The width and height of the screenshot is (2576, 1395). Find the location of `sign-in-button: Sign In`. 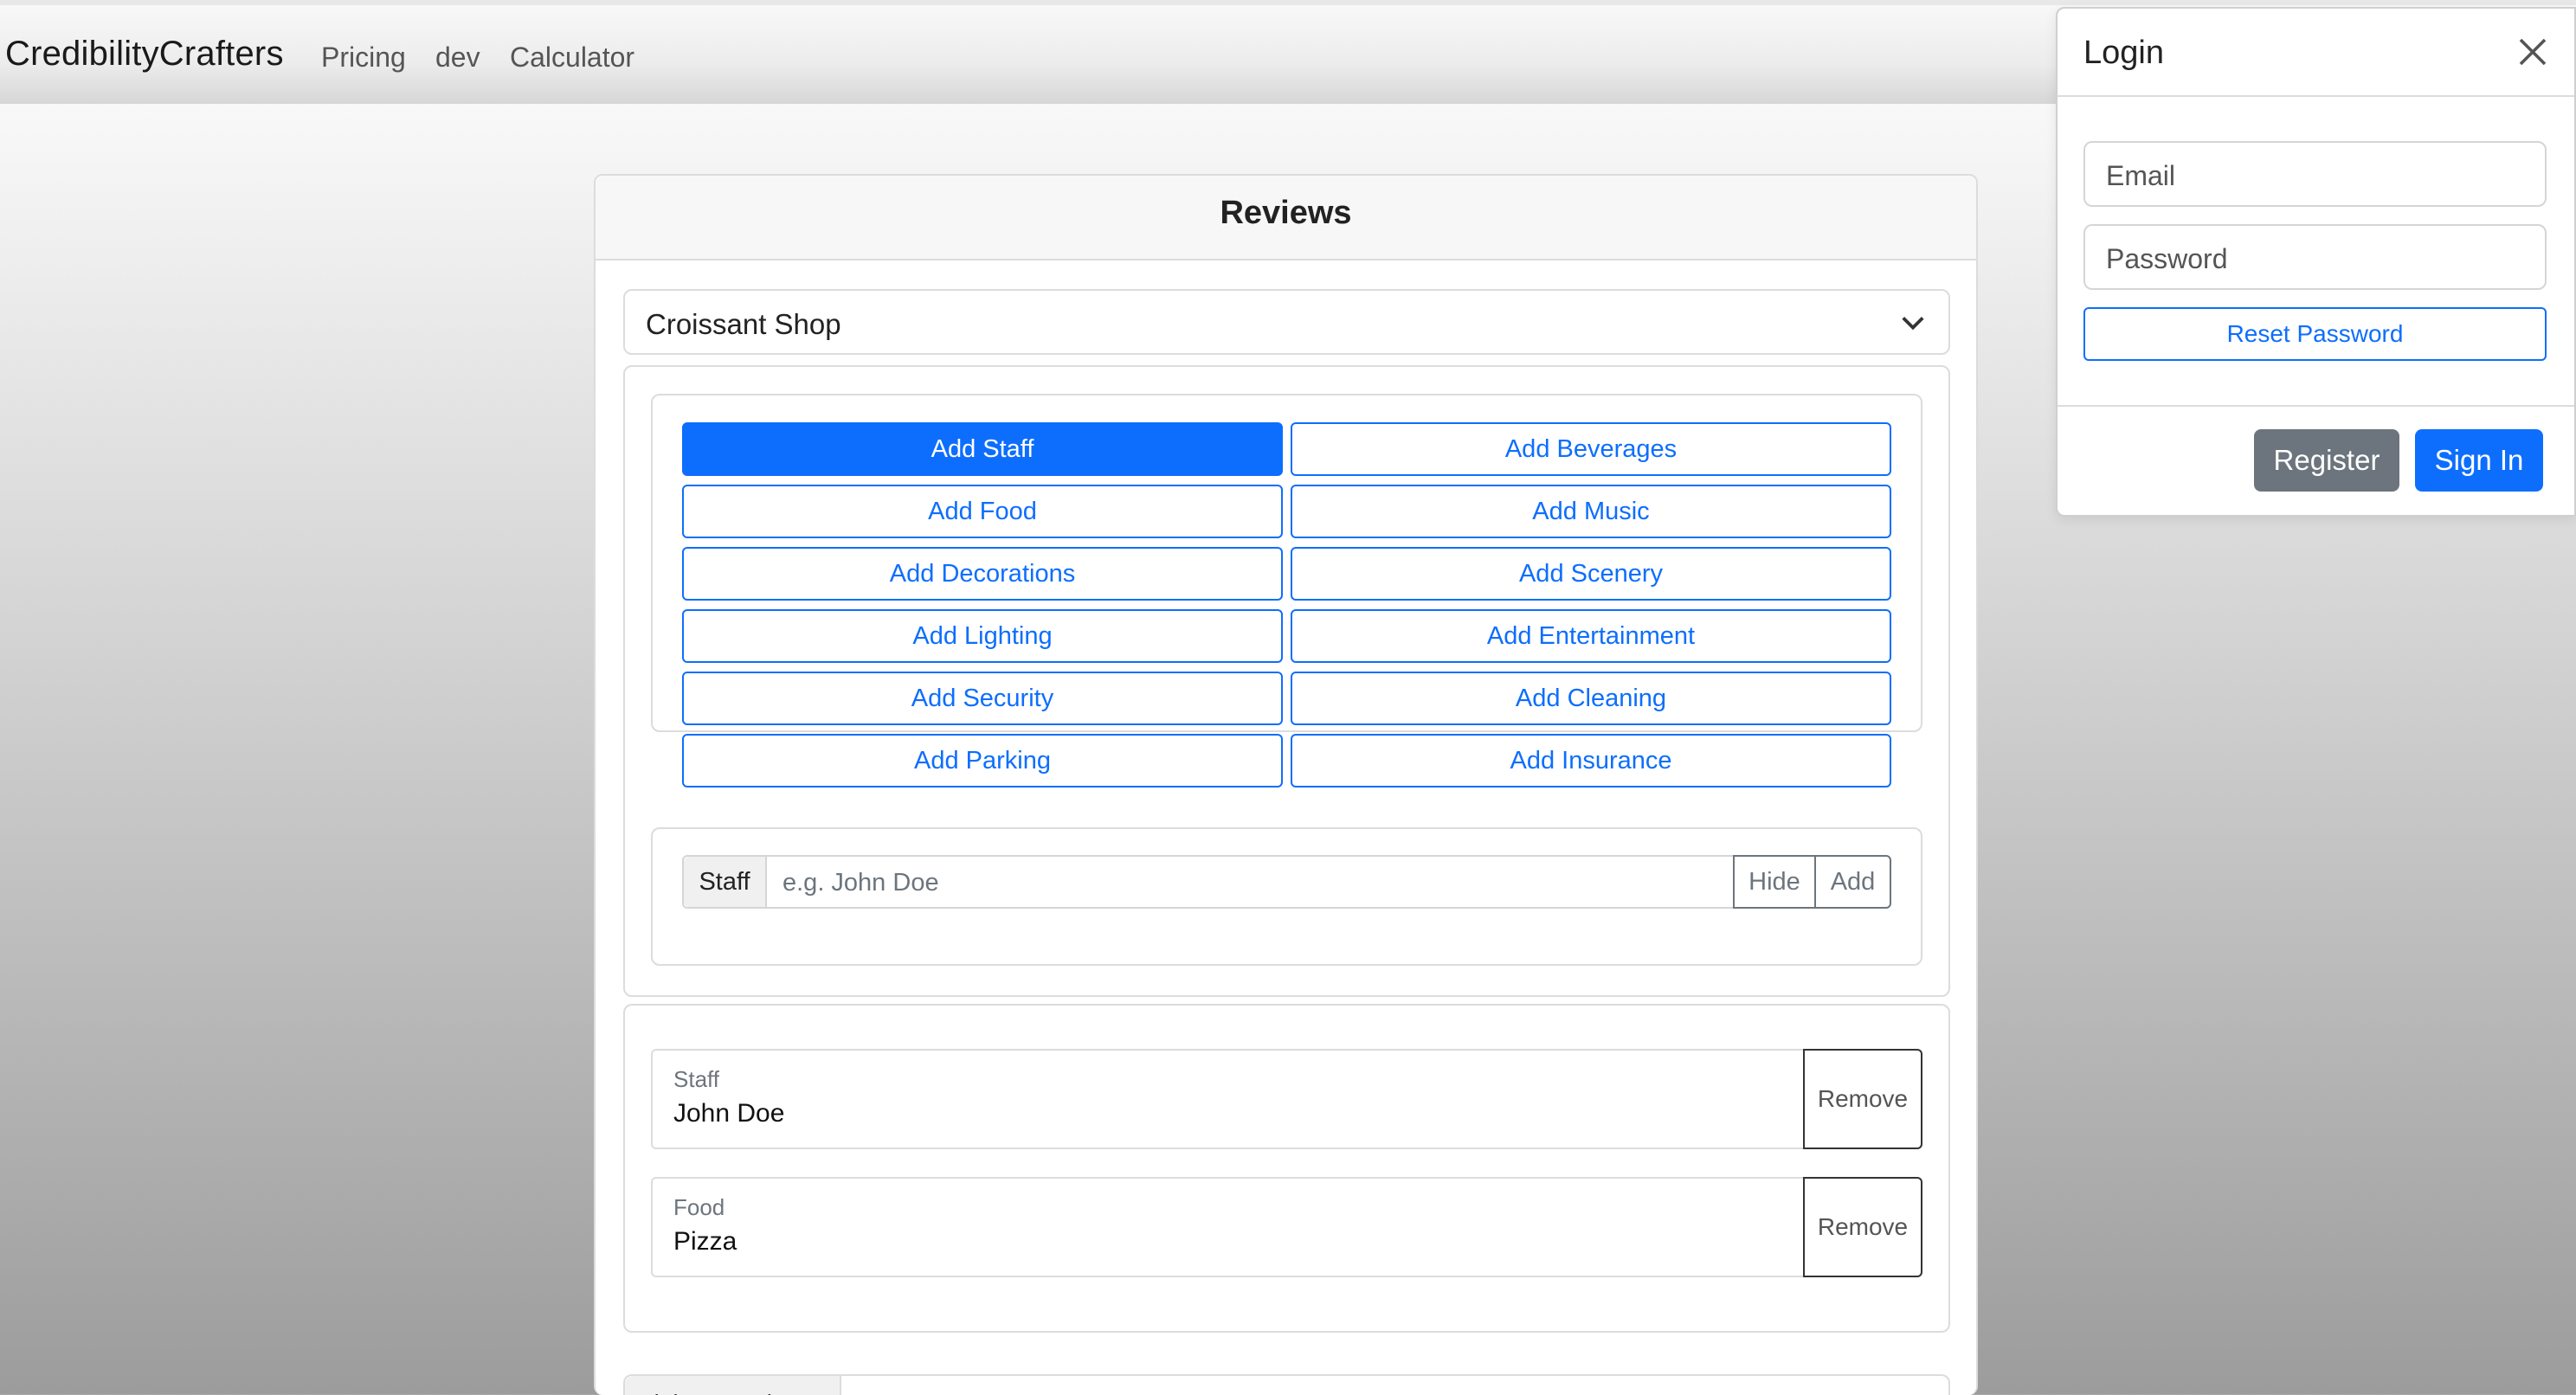

sign-in-button: Sign In is located at coordinates (2479, 460).